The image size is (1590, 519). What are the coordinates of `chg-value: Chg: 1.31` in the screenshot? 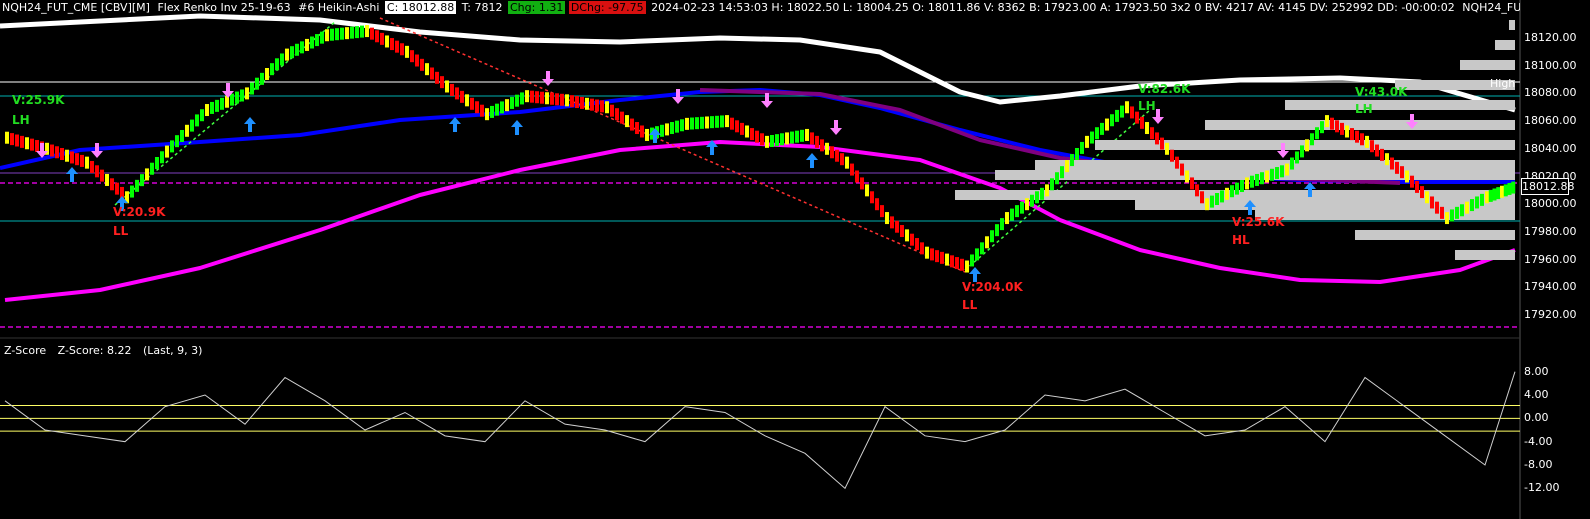 It's located at (536, 7).